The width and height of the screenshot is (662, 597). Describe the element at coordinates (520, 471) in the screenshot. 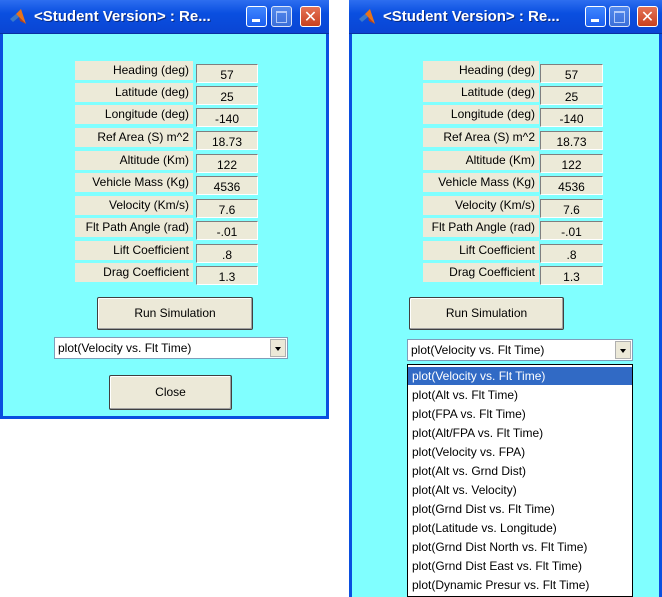

I see `dropdown-option: plot(Alt vs. Grnd Dist)` at that location.